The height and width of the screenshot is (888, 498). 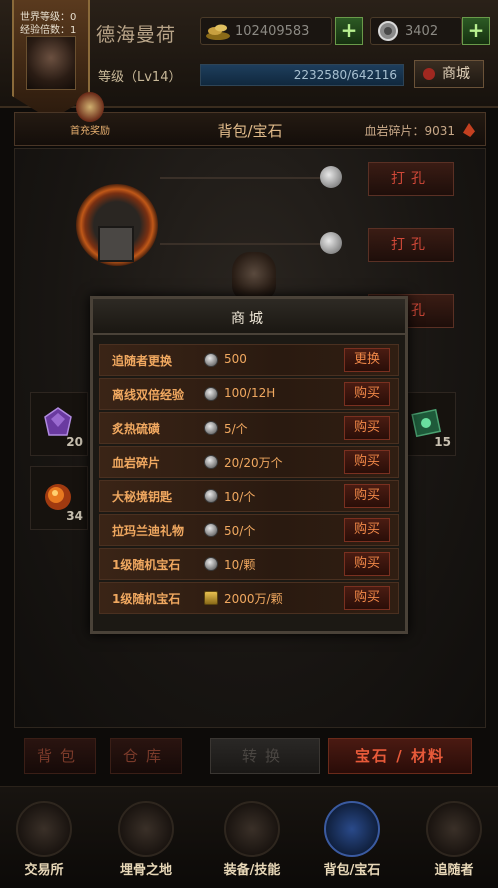 What do you see at coordinates (240, 497) in the screenshot?
I see `shop-item-price: 10/个` at bounding box center [240, 497].